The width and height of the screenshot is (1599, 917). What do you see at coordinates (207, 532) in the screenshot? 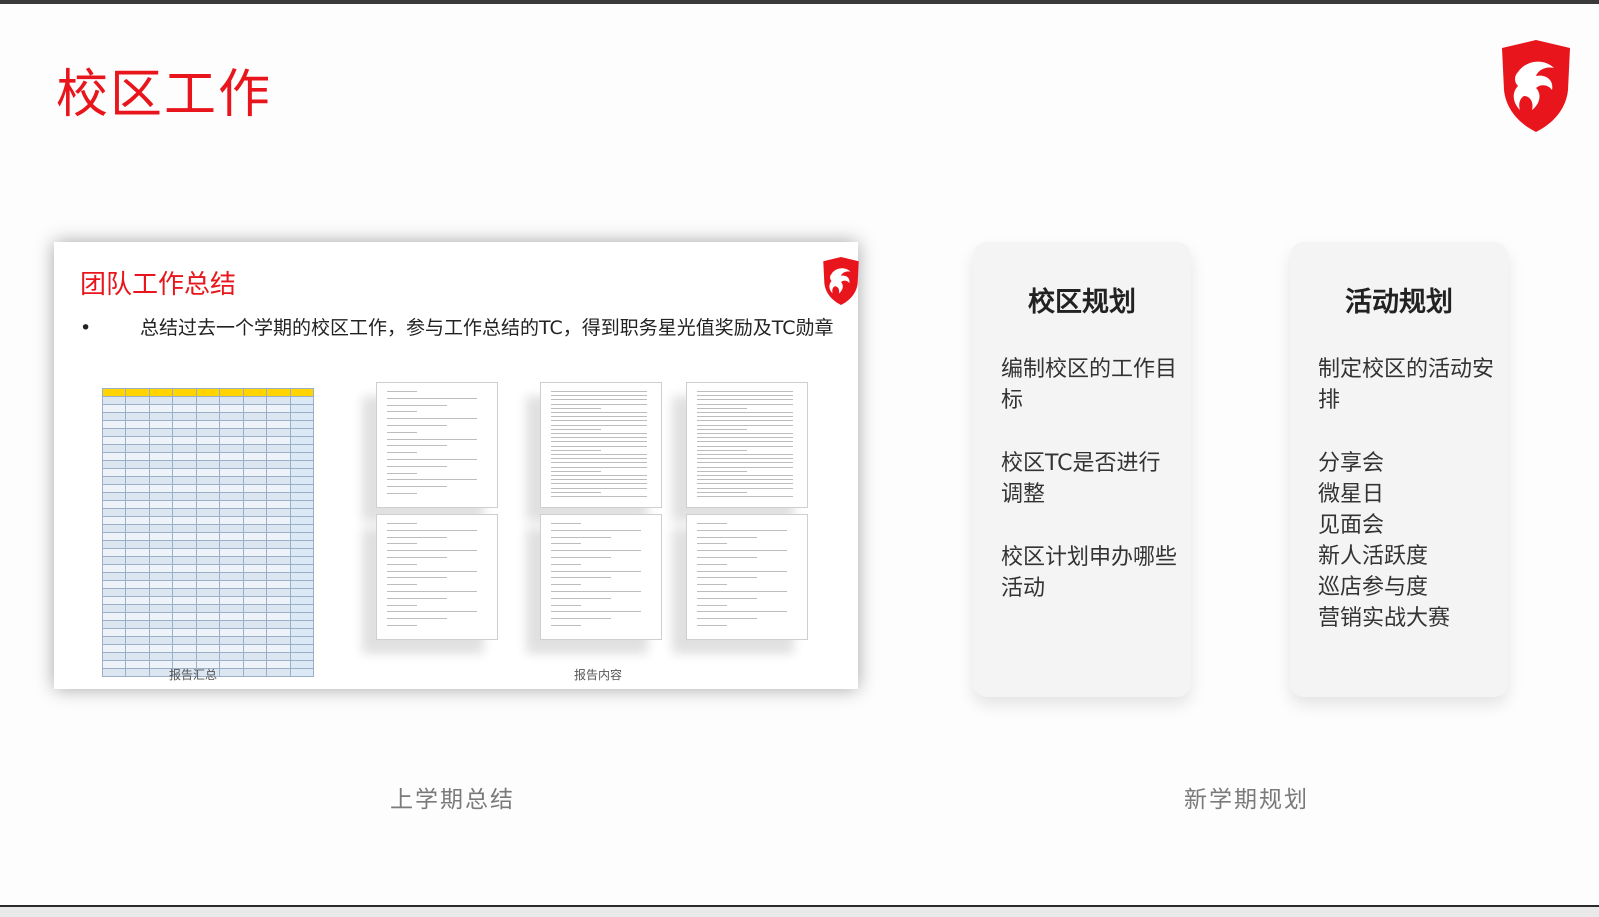
I see `report-summary-spreadsheet` at bounding box center [207, 532].